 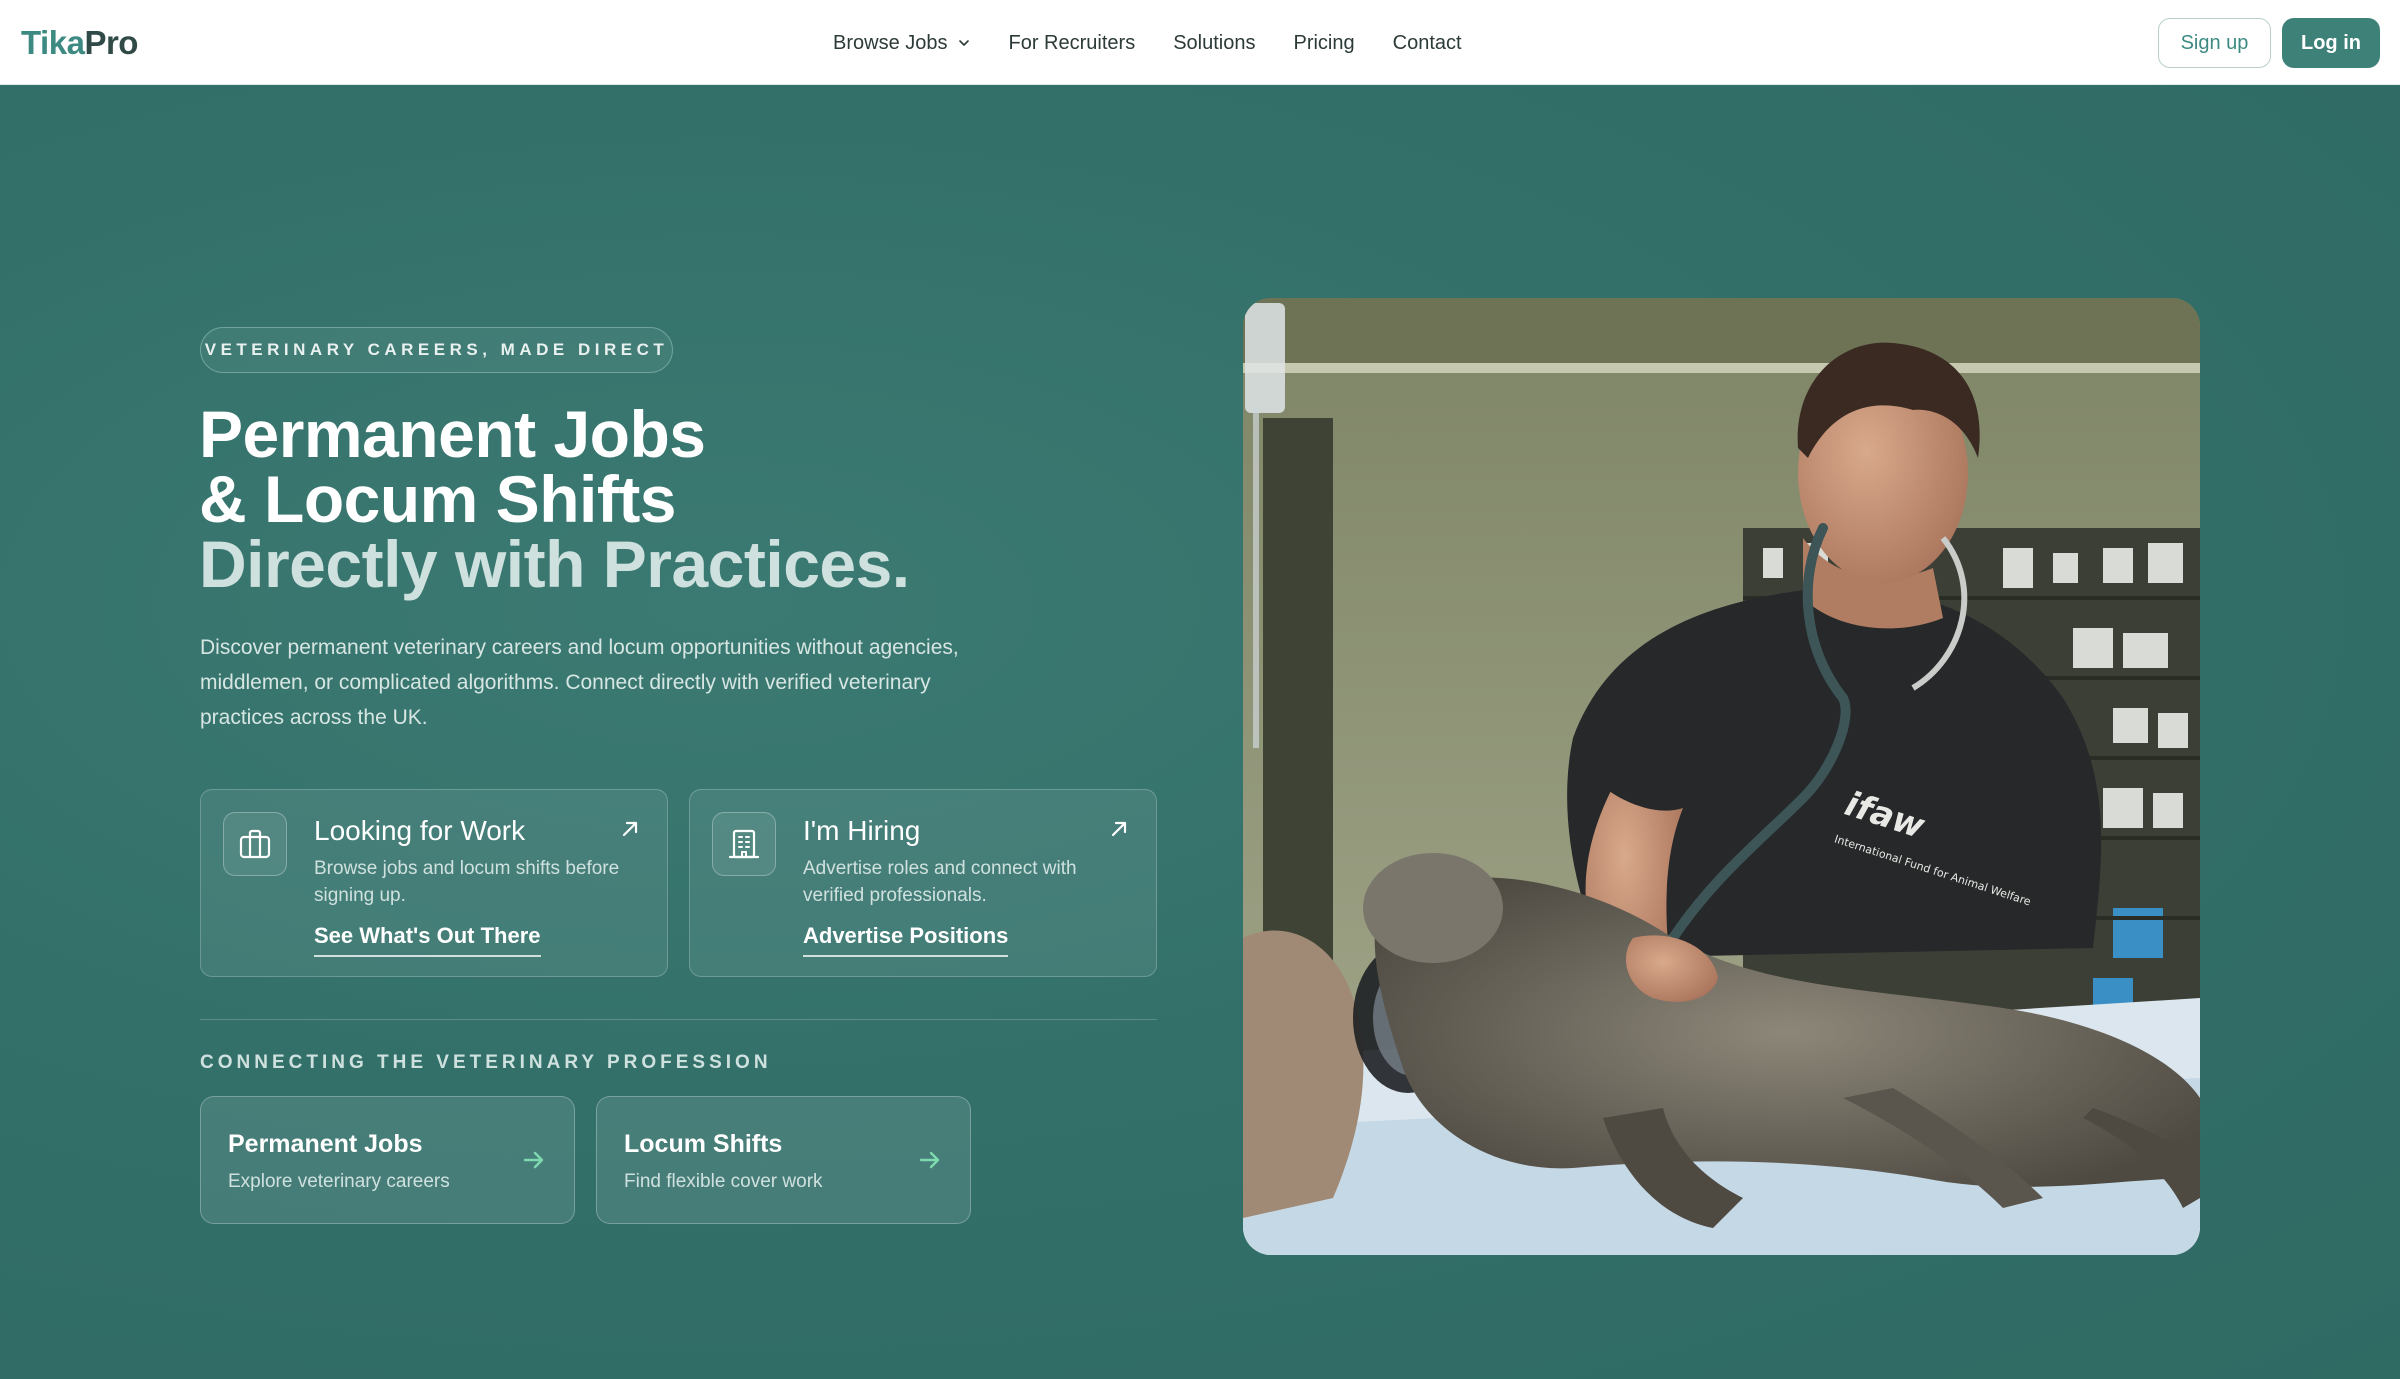 What do you see at coordinates (906, 940) in the screenshot?
I see `advertise-positions-link: Advertise Positions` at bounding box center [906, 940].